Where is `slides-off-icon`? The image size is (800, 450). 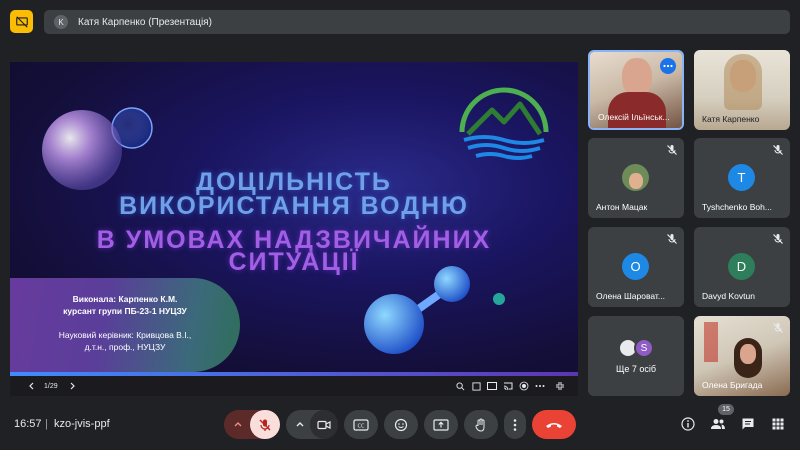
slides-off-icon is located at coordinates (21, 21).